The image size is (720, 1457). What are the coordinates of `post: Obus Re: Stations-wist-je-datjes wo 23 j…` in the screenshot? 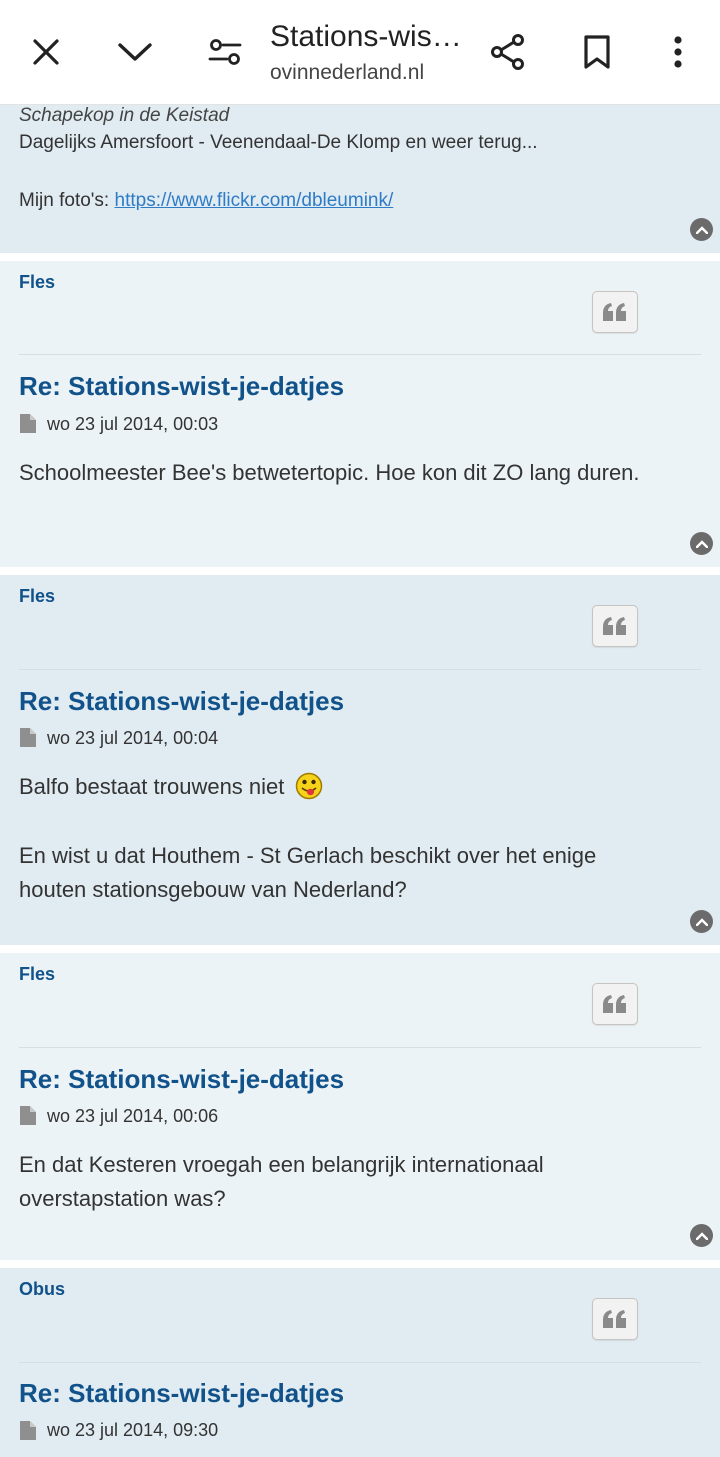 It's located at (360, 1362).